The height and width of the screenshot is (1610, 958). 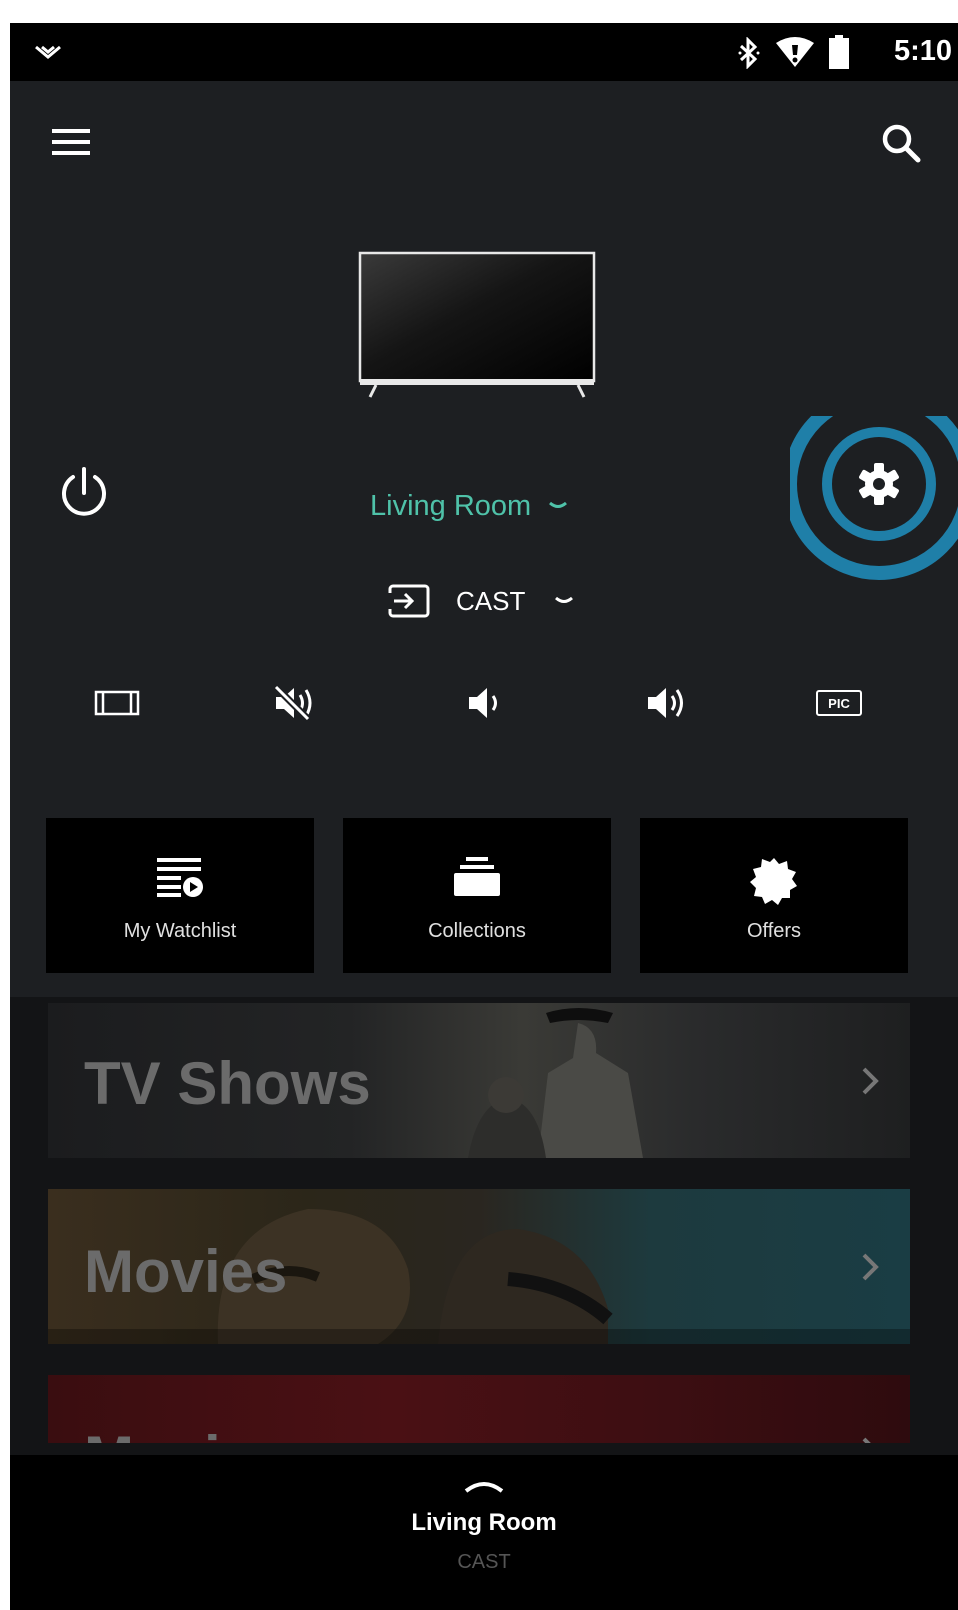 I want to click on tile-label: Collections, so click(x=477, y=931).